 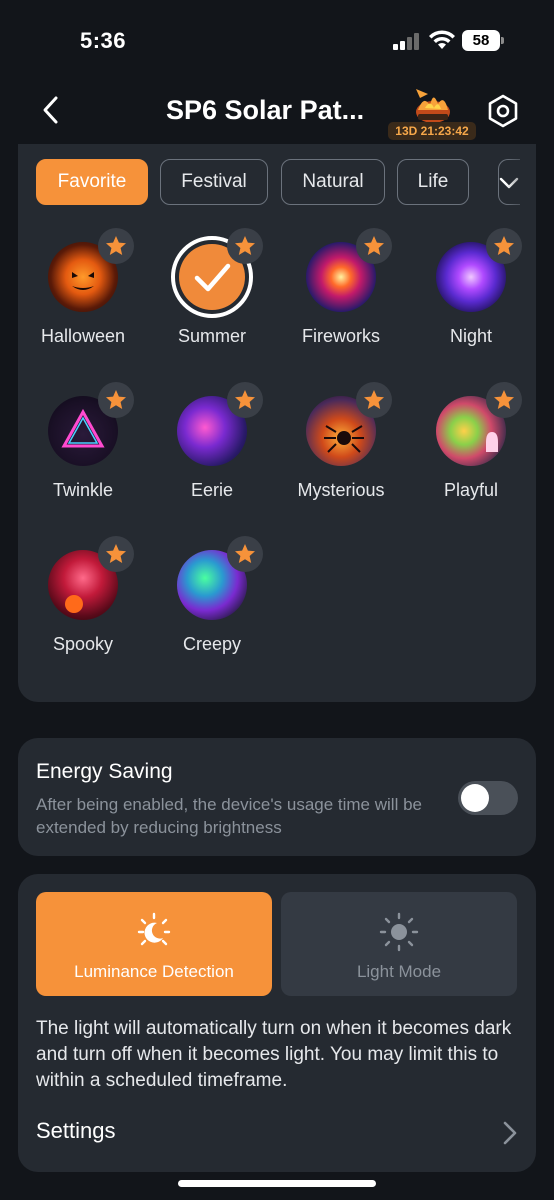 I want to click on settings-row: Settings, so click(x=277, y=1132).